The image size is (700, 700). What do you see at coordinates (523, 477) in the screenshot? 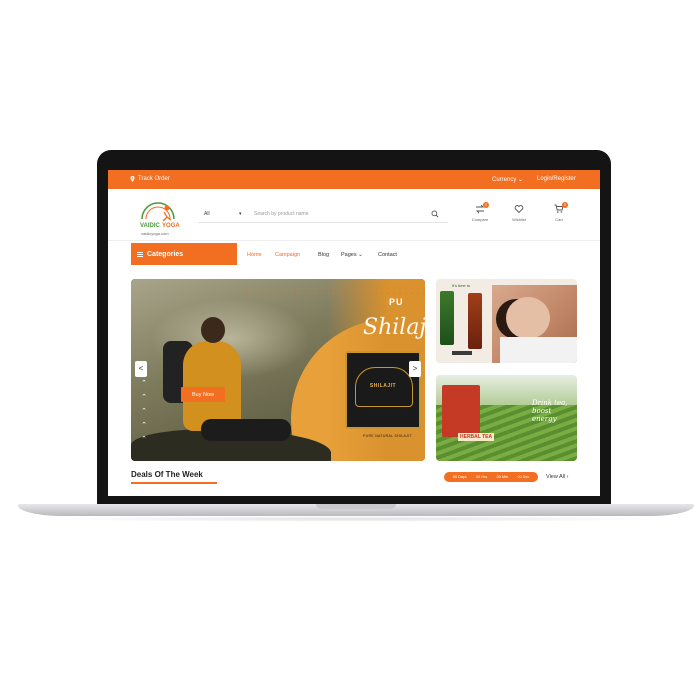
I see `countdown-seconds: 00 Sec` at bounding box center [523, 477].